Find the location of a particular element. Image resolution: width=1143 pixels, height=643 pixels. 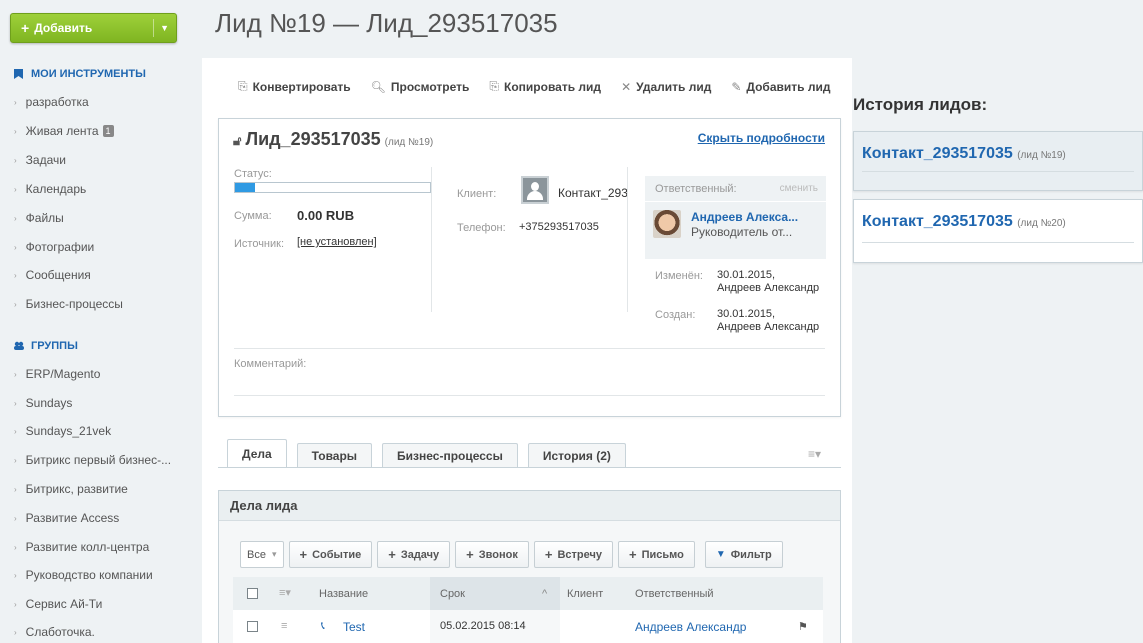

tab-history: История (2) is located at coordinates (576, 455).